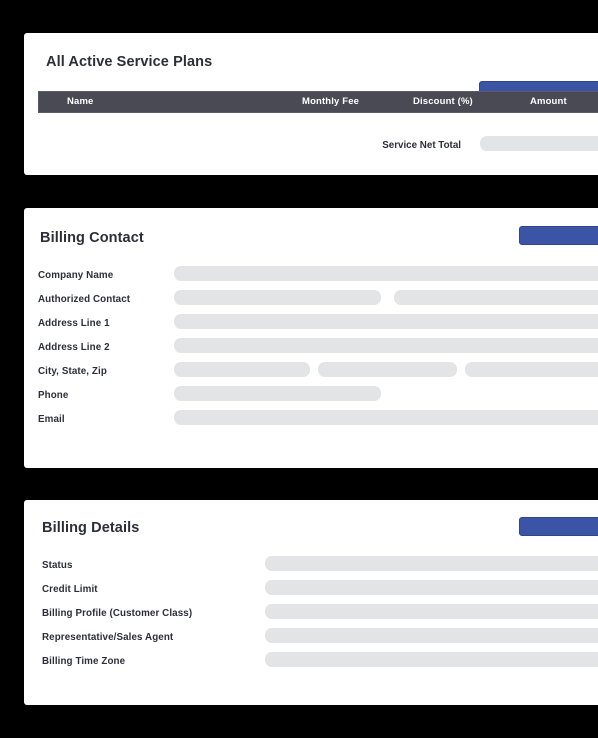  What do you see at coordinates (74, 323) in the screenshot?
I see `label-address-line-1: Address Line 1` at bounding box center [74, 323].